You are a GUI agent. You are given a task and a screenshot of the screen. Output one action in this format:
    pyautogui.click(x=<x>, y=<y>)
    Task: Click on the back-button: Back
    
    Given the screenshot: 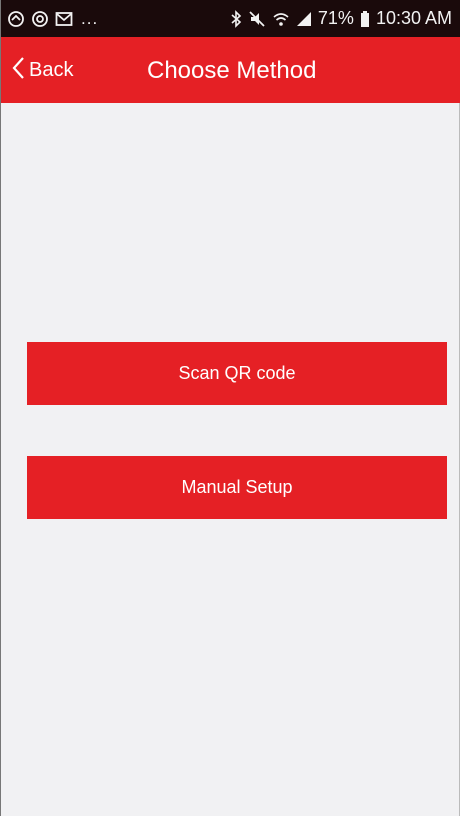 What is the action you would take?
    pyautogui.click(x=42, y=70)
    